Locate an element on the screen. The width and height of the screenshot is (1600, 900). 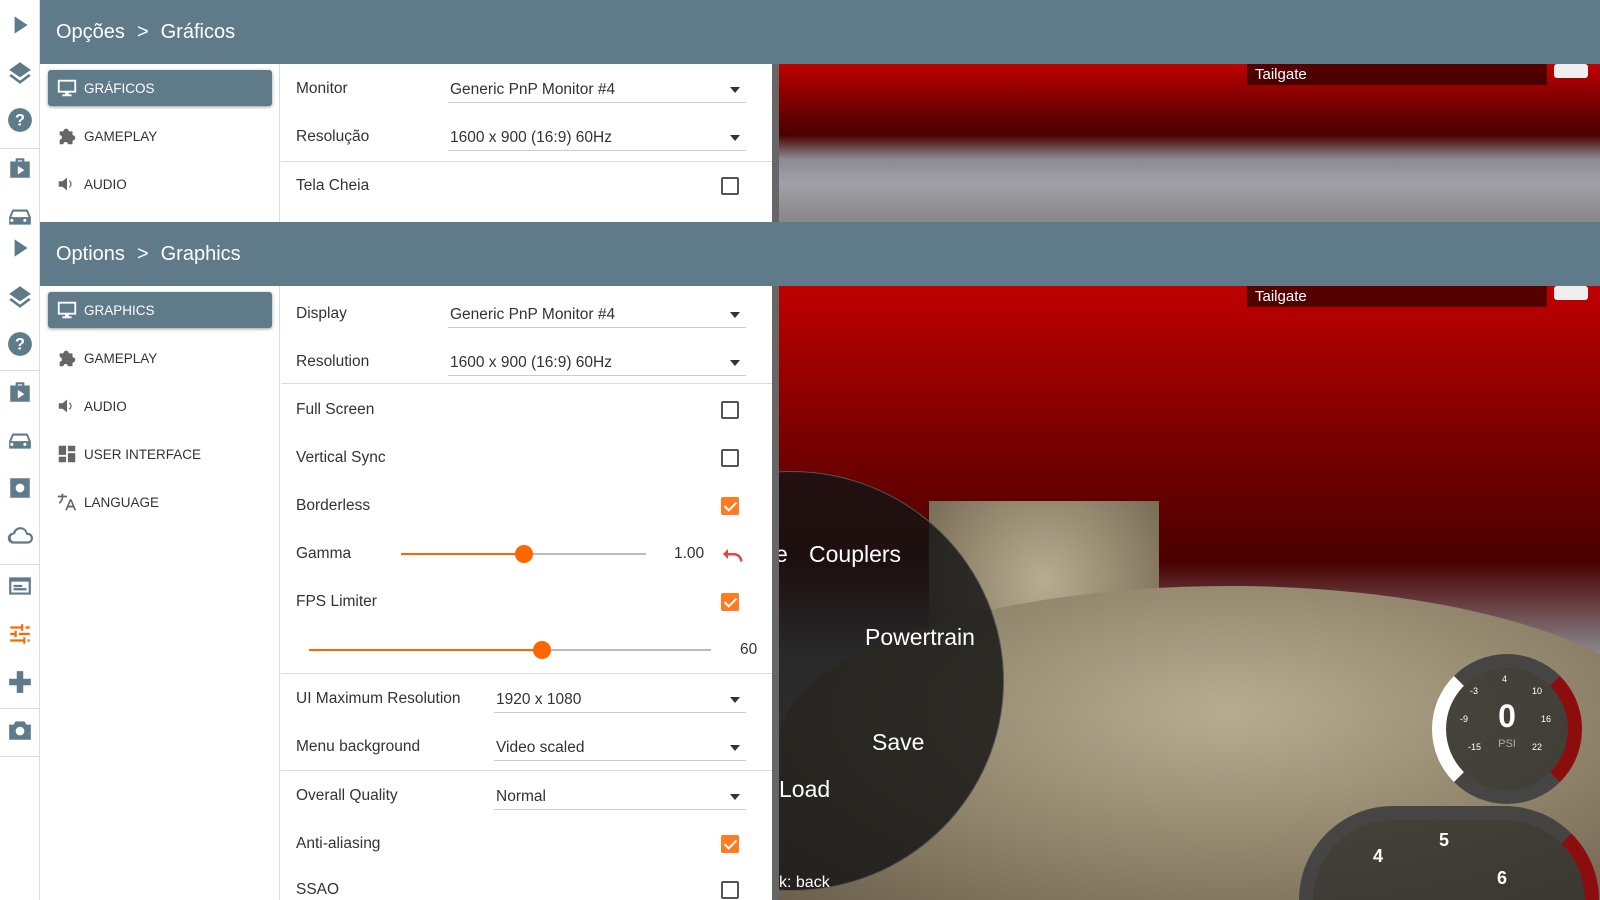
ui-resolution-dropdown: 1920 x 1080 is located at coordinates (620, 700).